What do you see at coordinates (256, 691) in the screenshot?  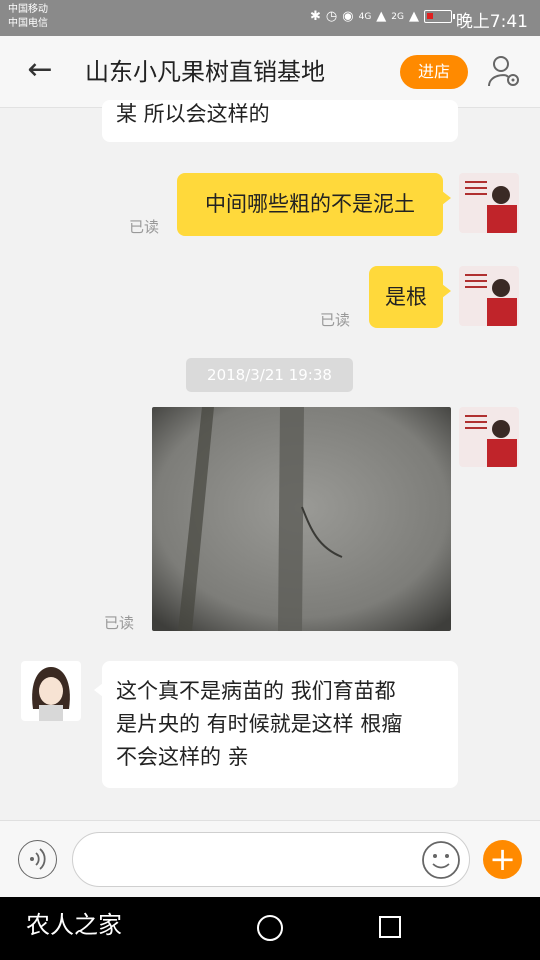 I see `message-text-line: 这个真不是病苗的 我们育苗都` at bounding box center [256, 691].